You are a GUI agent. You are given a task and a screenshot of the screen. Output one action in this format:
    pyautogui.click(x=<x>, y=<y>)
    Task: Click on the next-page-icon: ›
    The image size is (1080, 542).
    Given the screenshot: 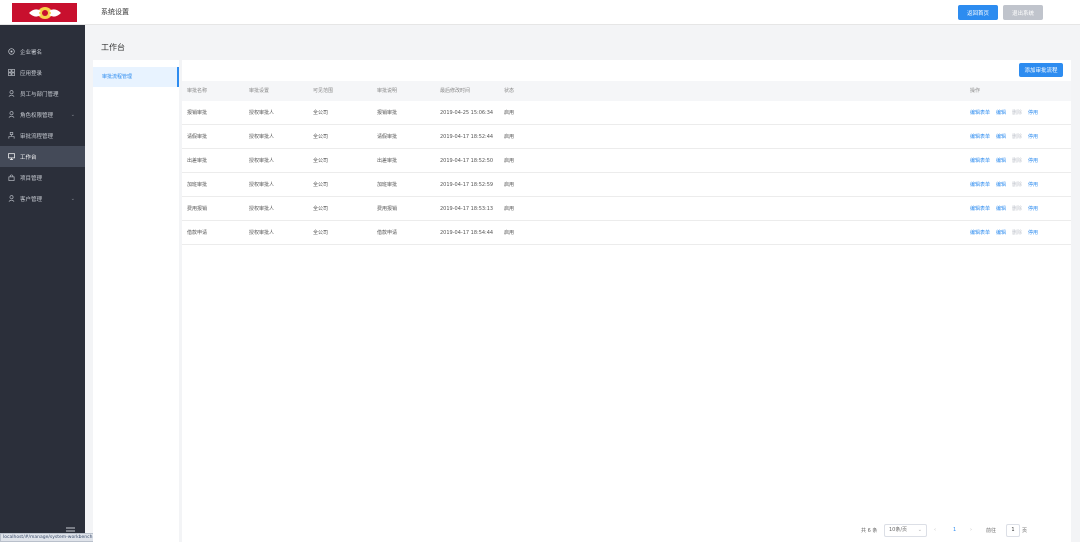 What is the action you would take?
    pyautogui.click(x=971, y=530)
    